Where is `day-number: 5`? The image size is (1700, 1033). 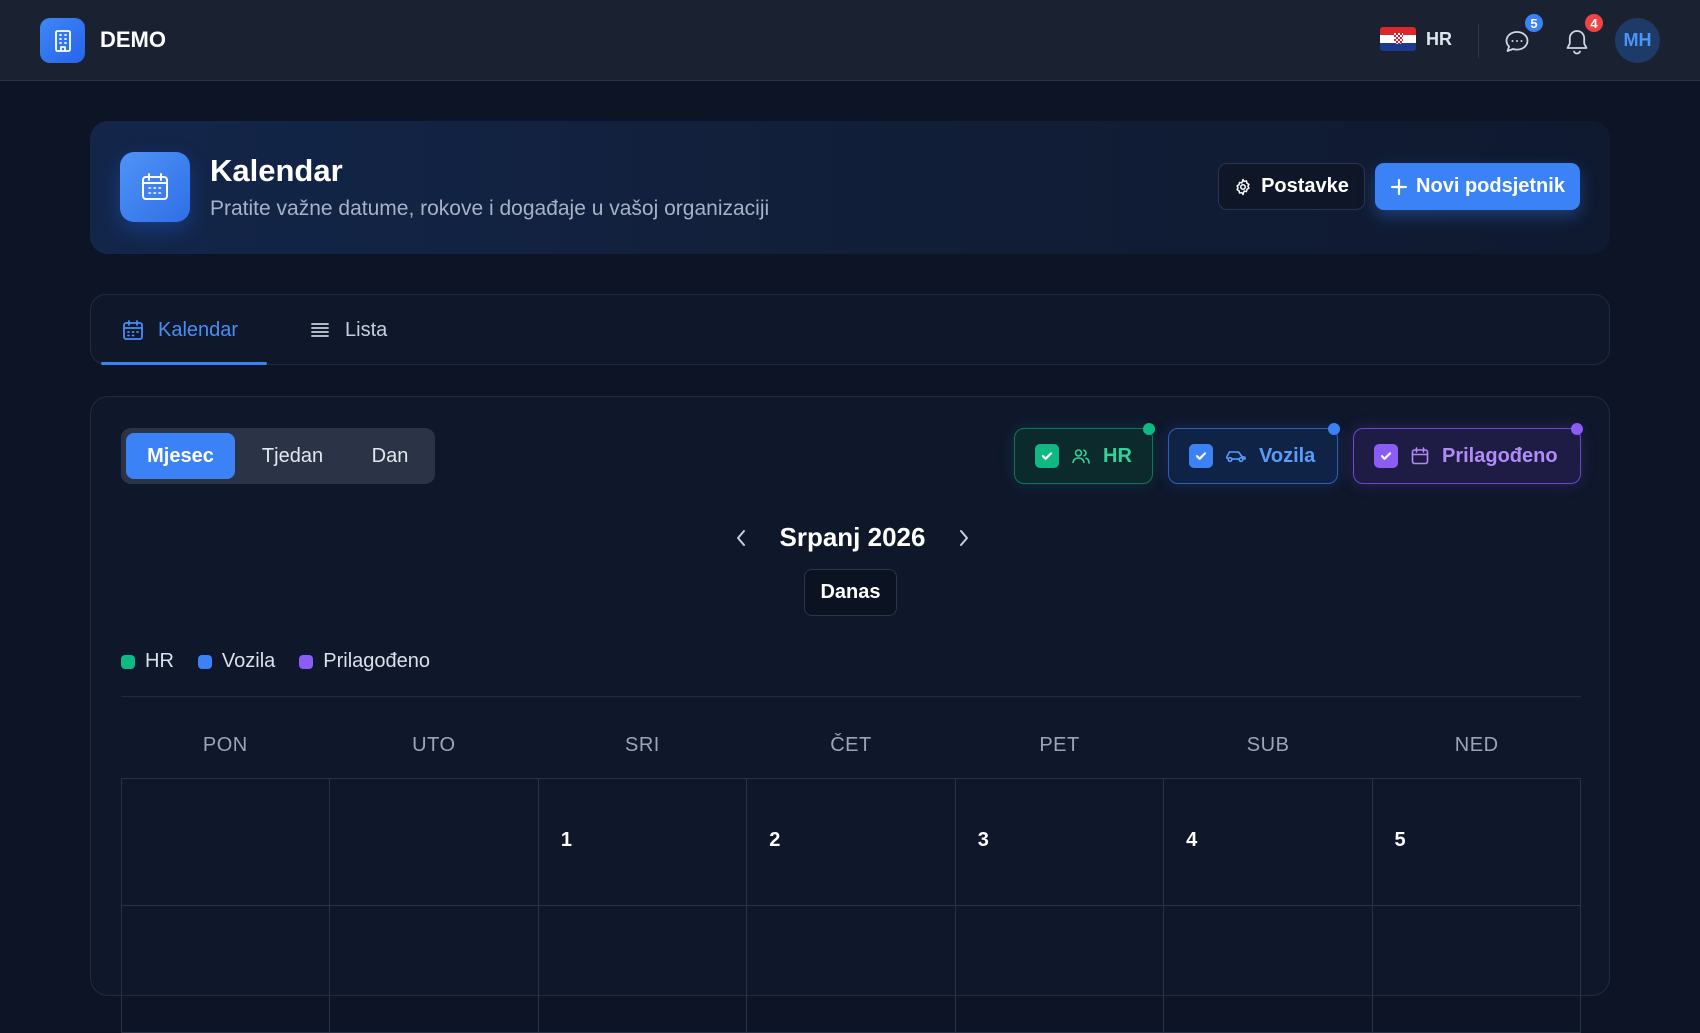 day-number: 5 is located at coordinates (1400, 840).